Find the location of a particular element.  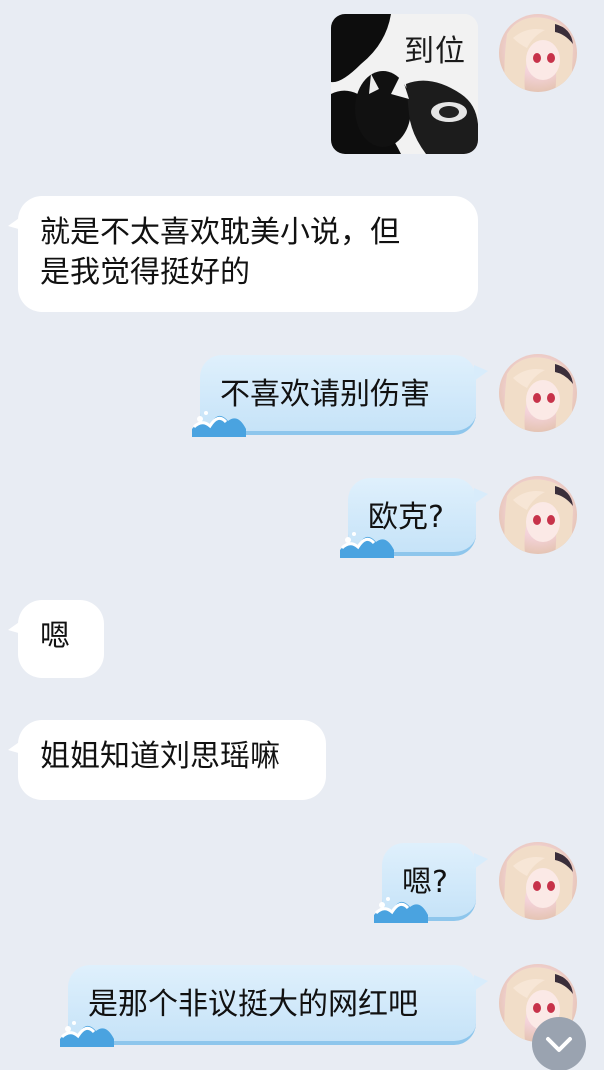

message-text: 嗯? is located at coordinates (425, 882).